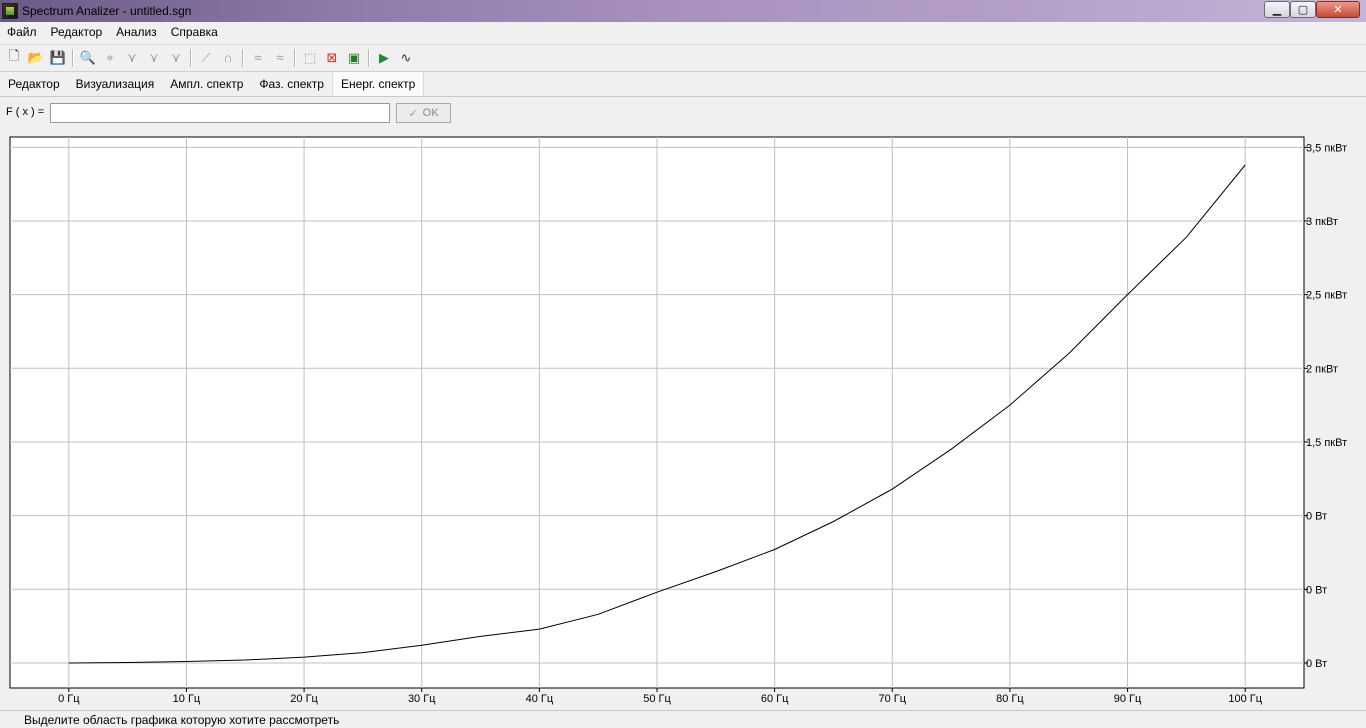 This screenshot has height=728, width=1366. Describe the element at coordinates (430, 113) in the screenshot. I see `ok-button-label: OK` at that location.